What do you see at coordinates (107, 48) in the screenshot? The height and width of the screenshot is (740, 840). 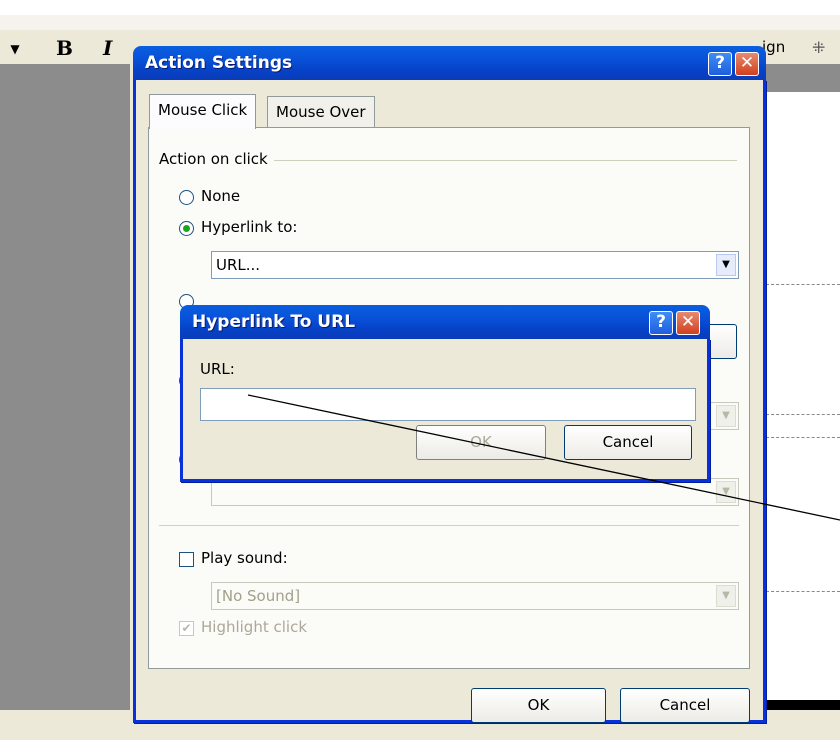 I see `italic-button: I` at bounding box center [107, 48].